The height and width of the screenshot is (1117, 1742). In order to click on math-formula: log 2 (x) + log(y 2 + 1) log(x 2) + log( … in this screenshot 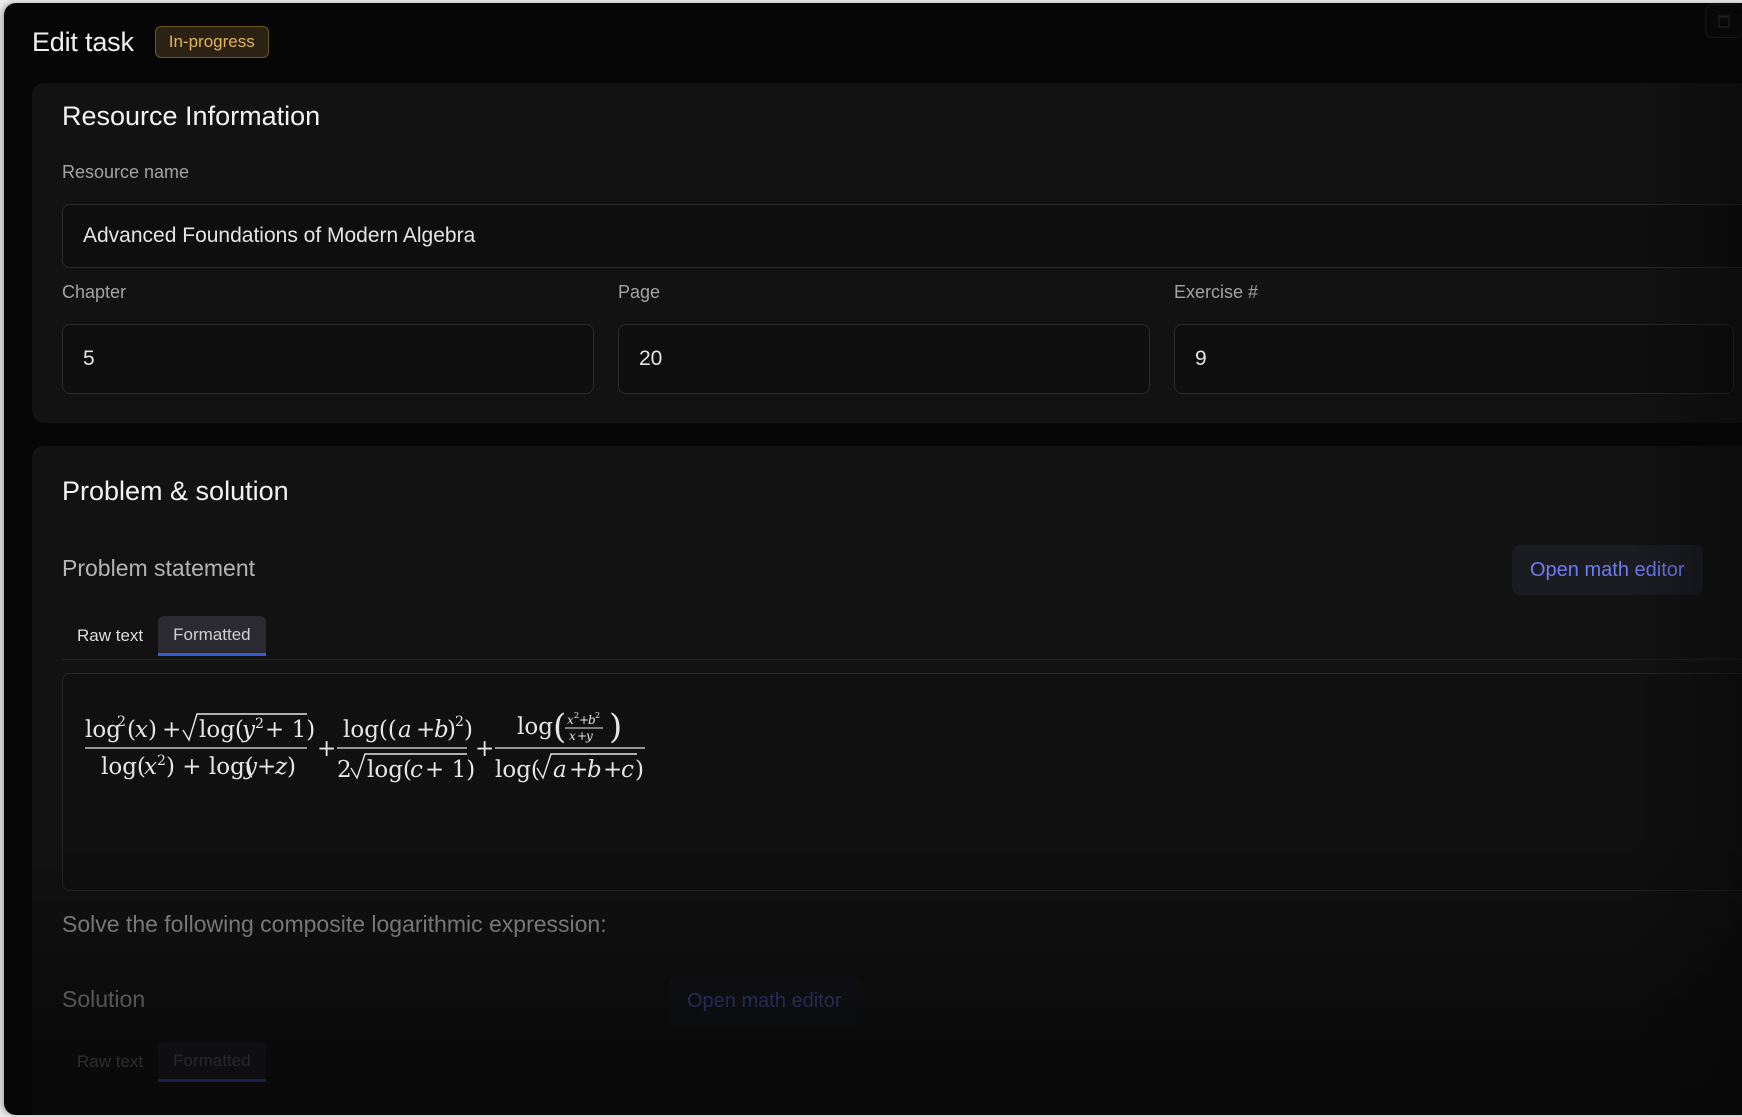, I will do `click(365, 745)`.